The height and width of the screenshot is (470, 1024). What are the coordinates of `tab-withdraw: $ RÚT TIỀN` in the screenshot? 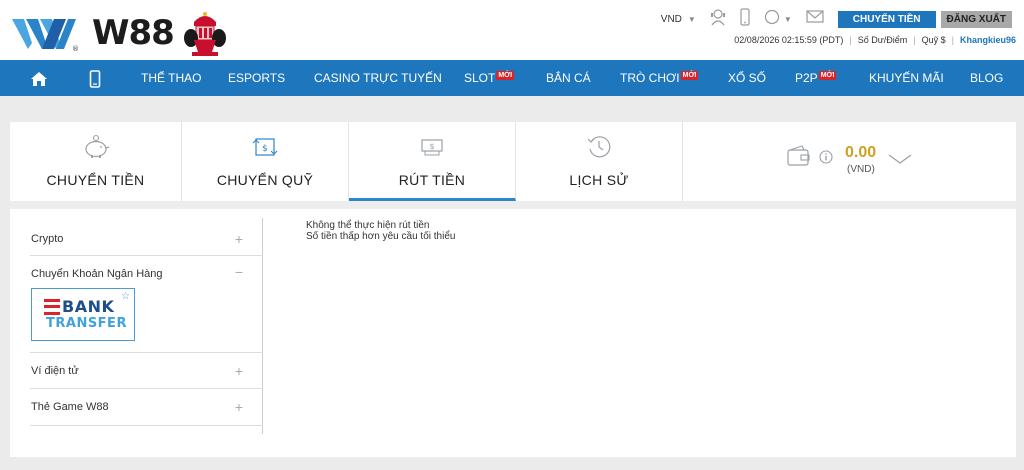 It's located at (432, 161).